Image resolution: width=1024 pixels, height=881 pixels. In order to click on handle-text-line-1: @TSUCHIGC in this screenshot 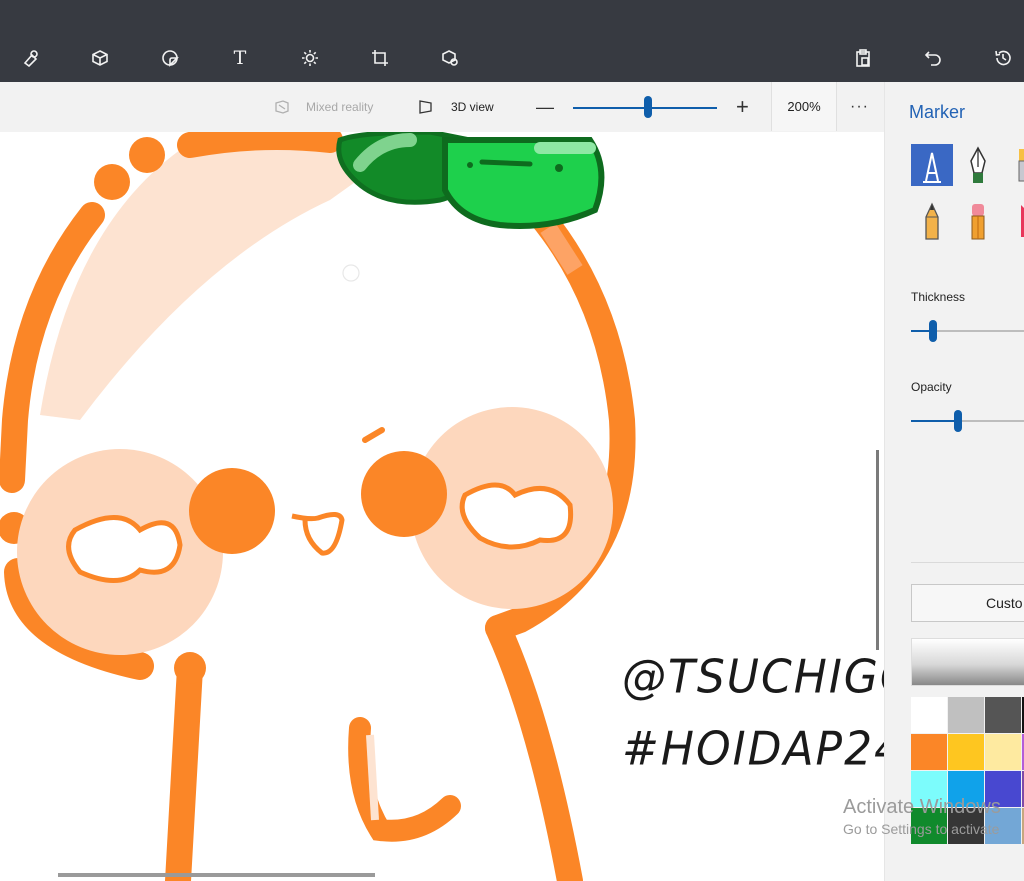, I will do `click(753, 677)`.